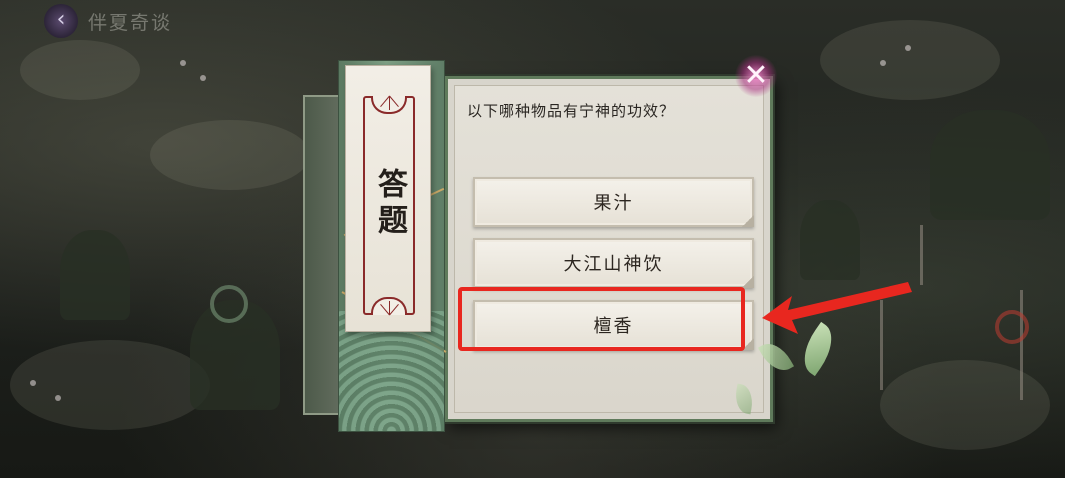 This screenshot has height=478, width=1065. I want to click on answer-option-1: 果汁, so click(613, 202).